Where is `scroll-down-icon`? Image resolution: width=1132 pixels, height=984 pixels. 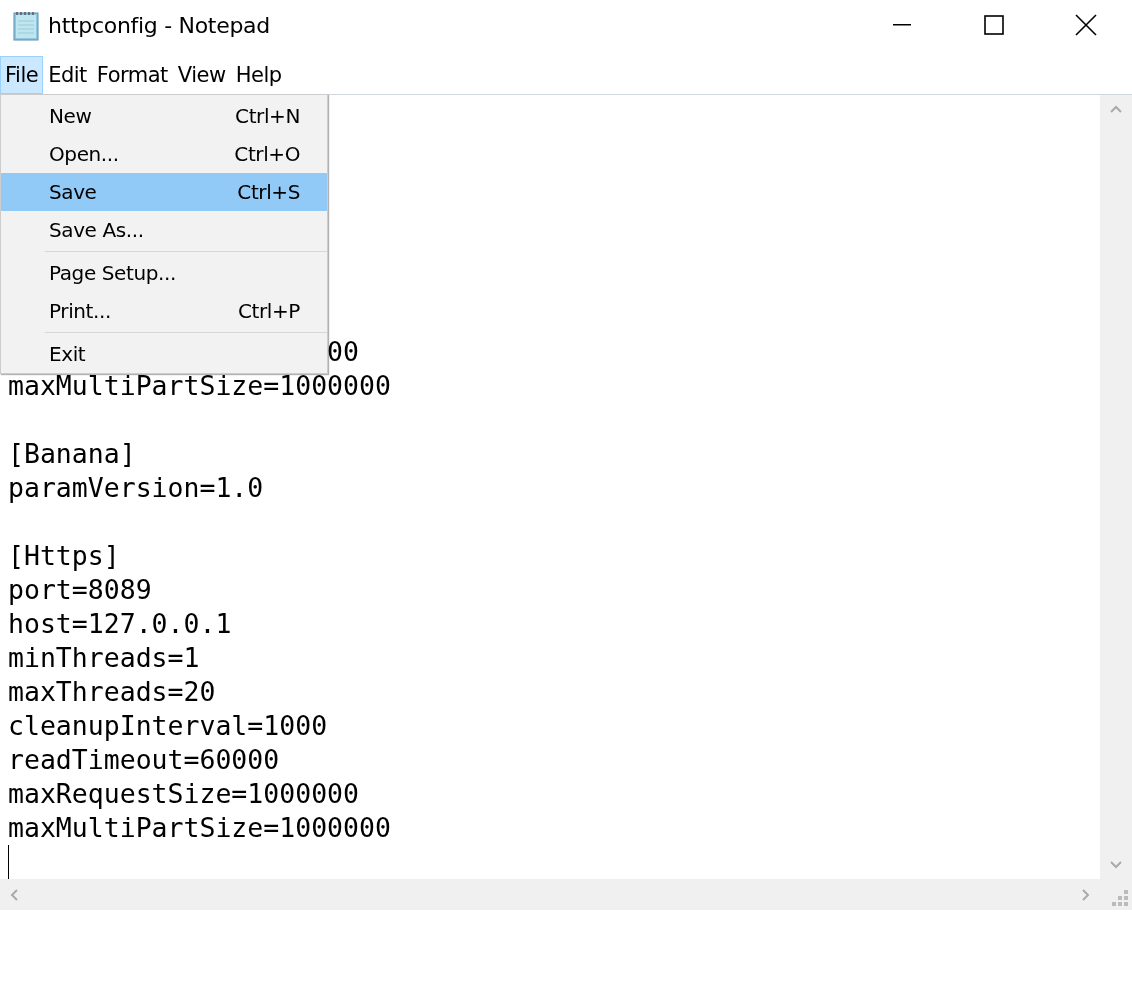 scroll-down-icon is located at coordinates (1116, 865).